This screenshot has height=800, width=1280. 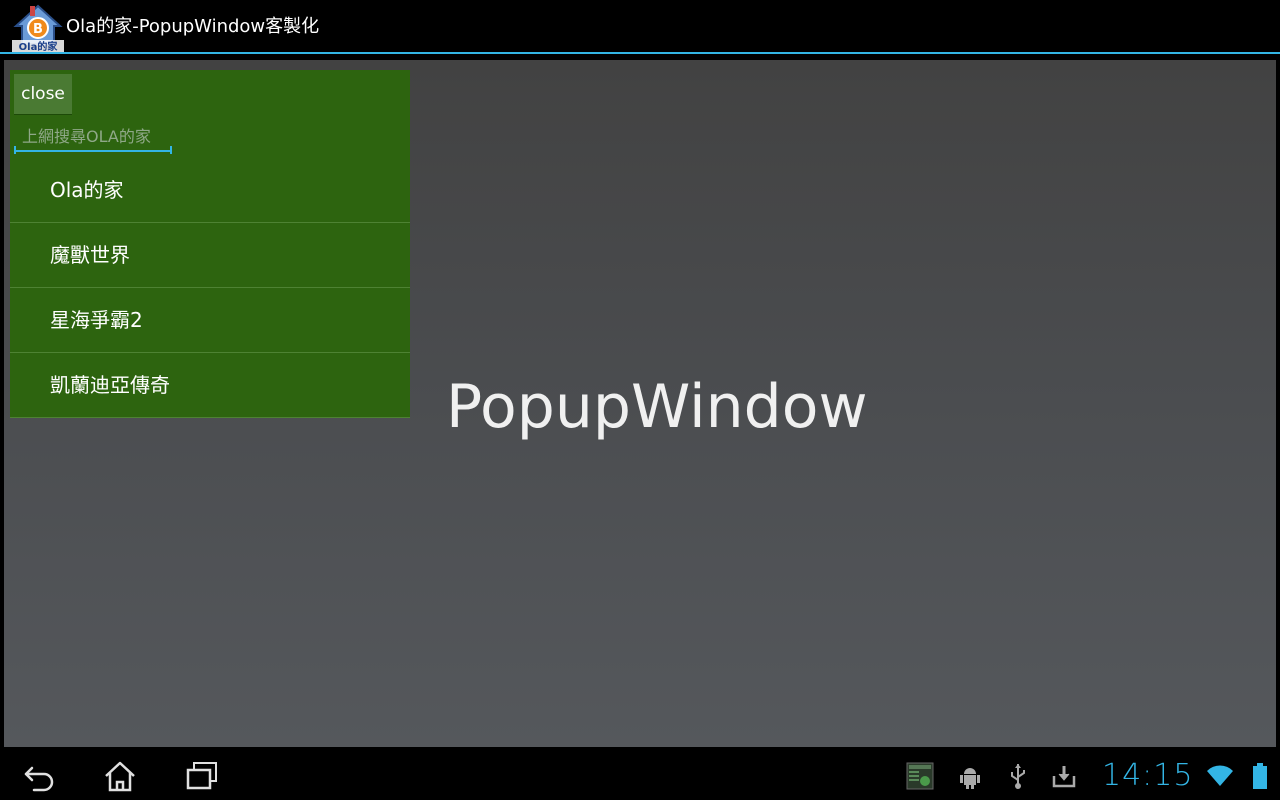 I want to click on popup-window: close Ola的家 魔獸世界 星海爭霸2 凱蘭迪亞傳奇, so click(x=210, y=244).